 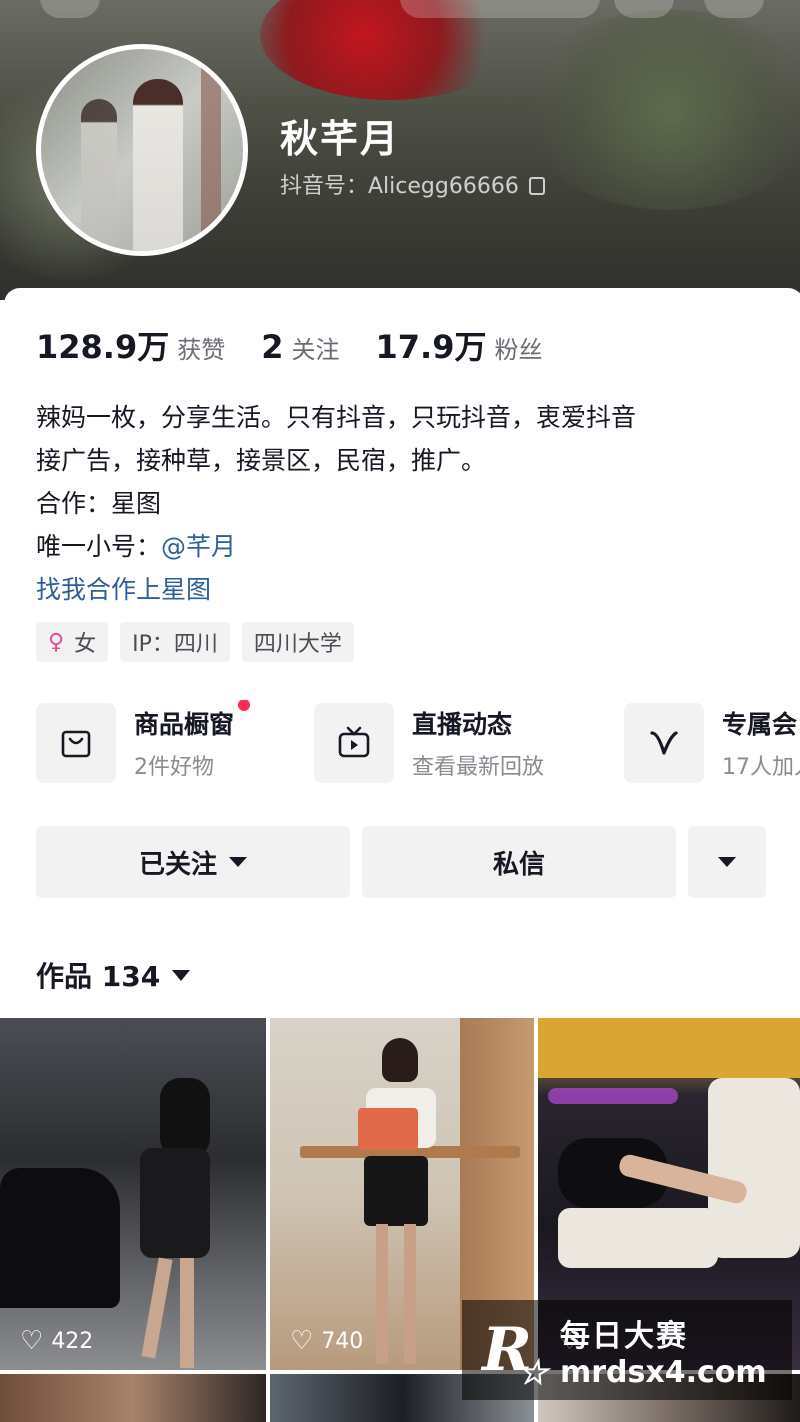 I want to click on profile-name: 秋芊月, so click(x=340, y=139).